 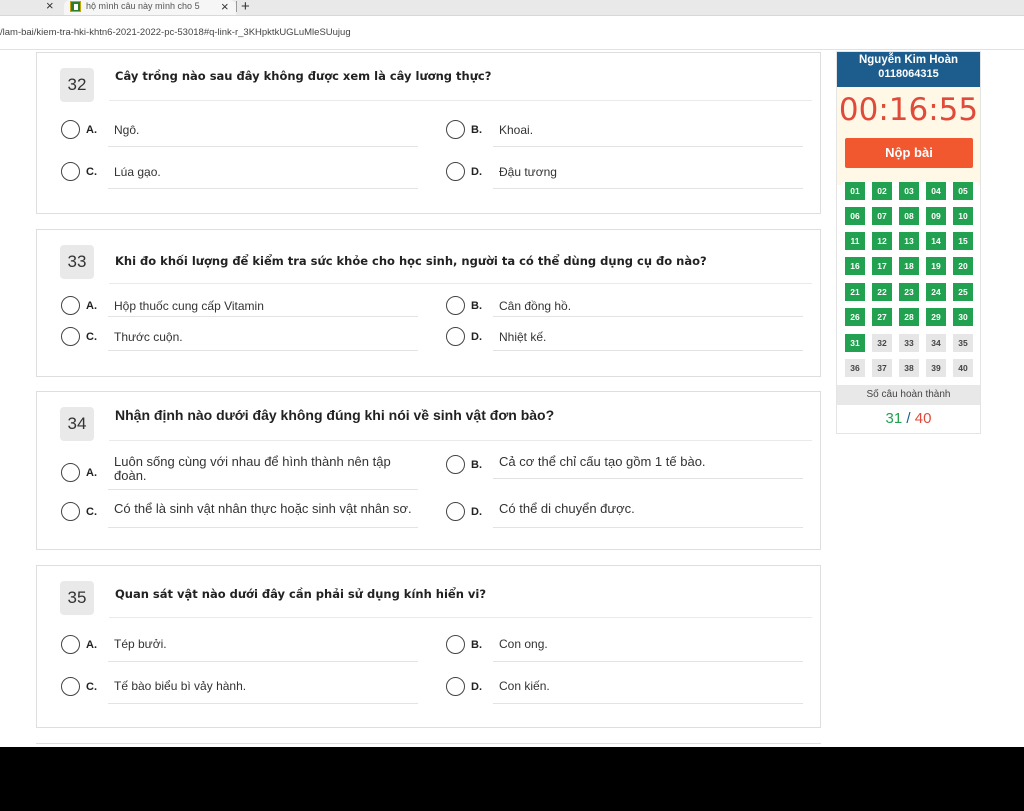 I want to click on option-b: B. Cả cơ thể chỉ cấu tạo gồm 1 tế bào., so click(x=624, y=471).